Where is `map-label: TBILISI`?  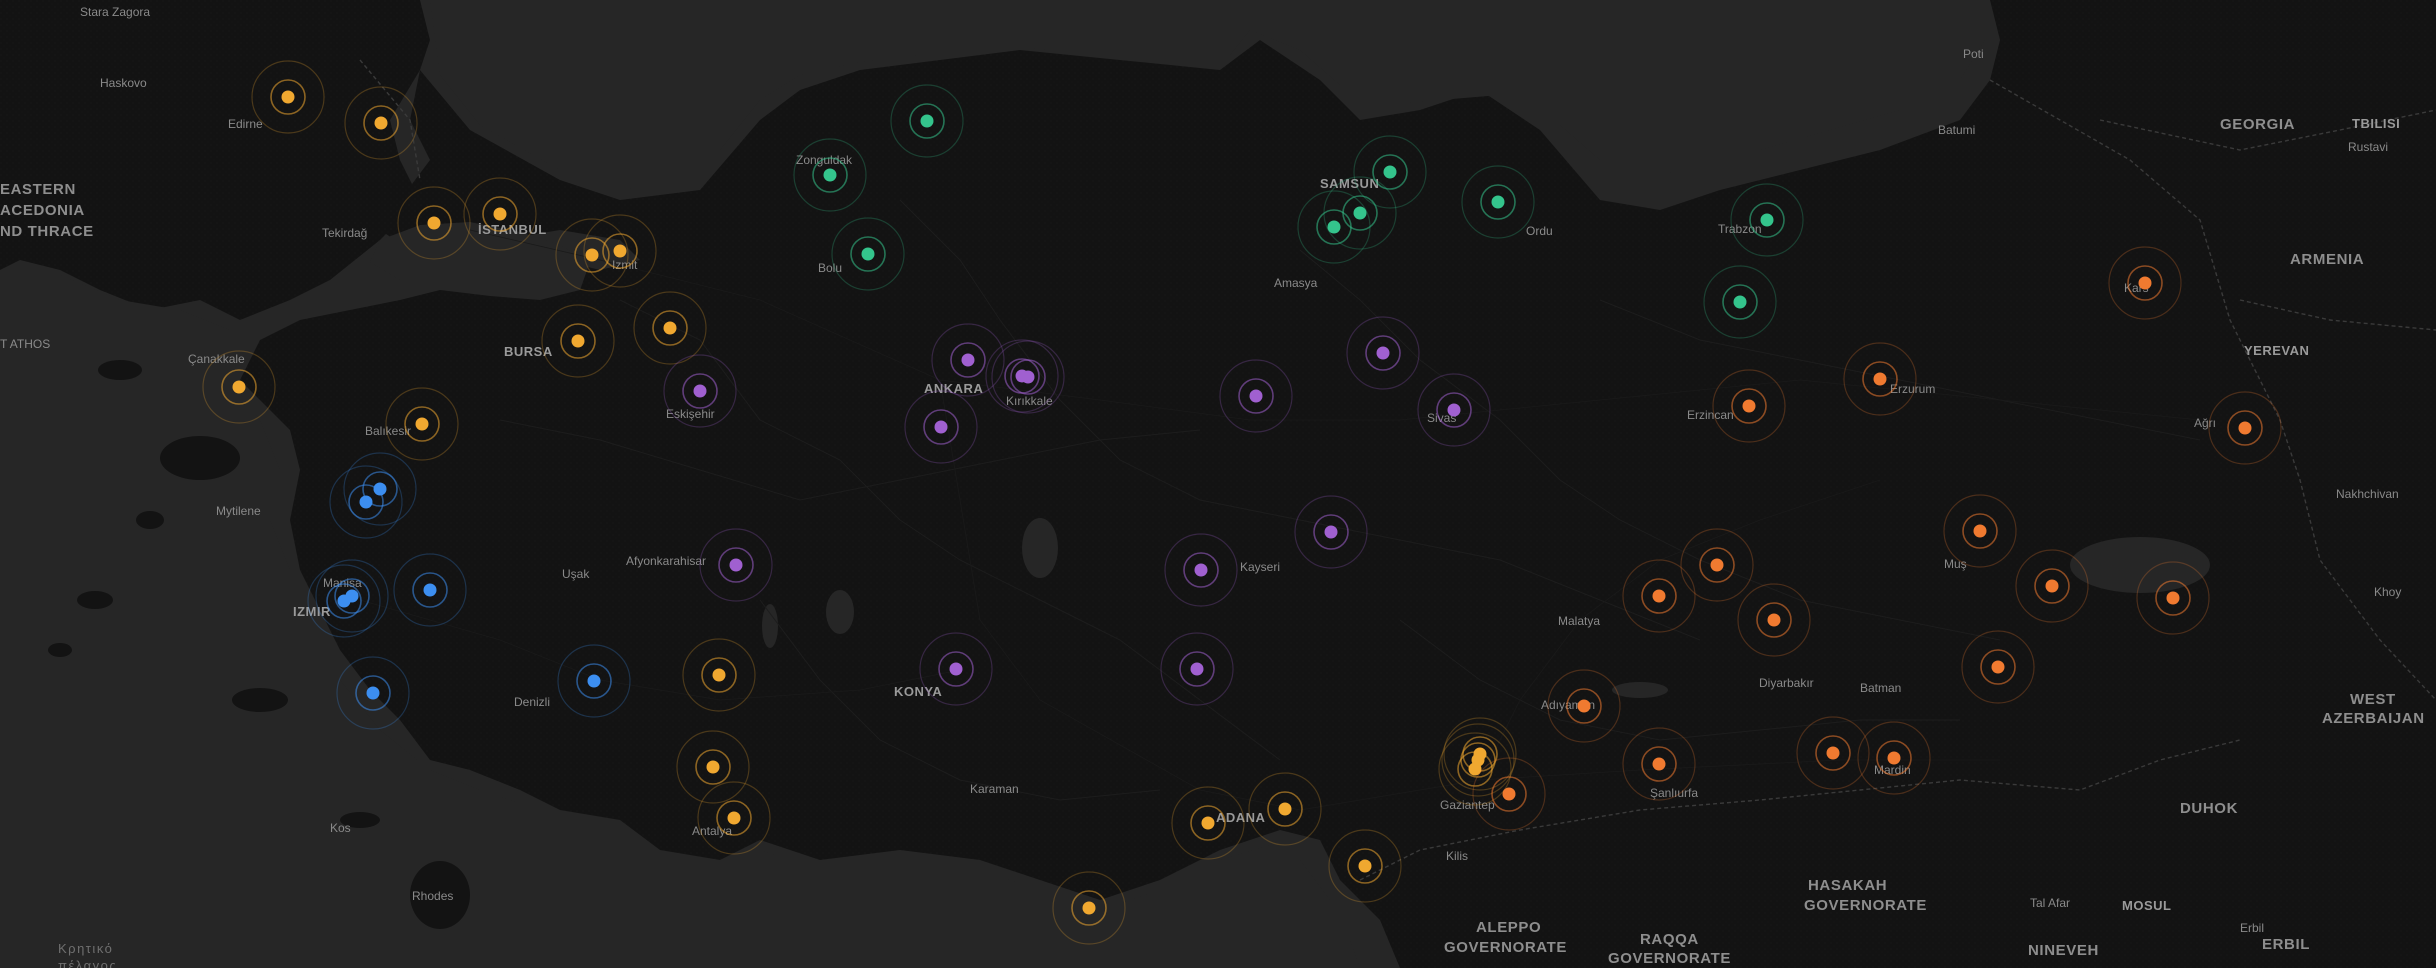 map-label: TBILISI is located at coordinates (2376, 123).